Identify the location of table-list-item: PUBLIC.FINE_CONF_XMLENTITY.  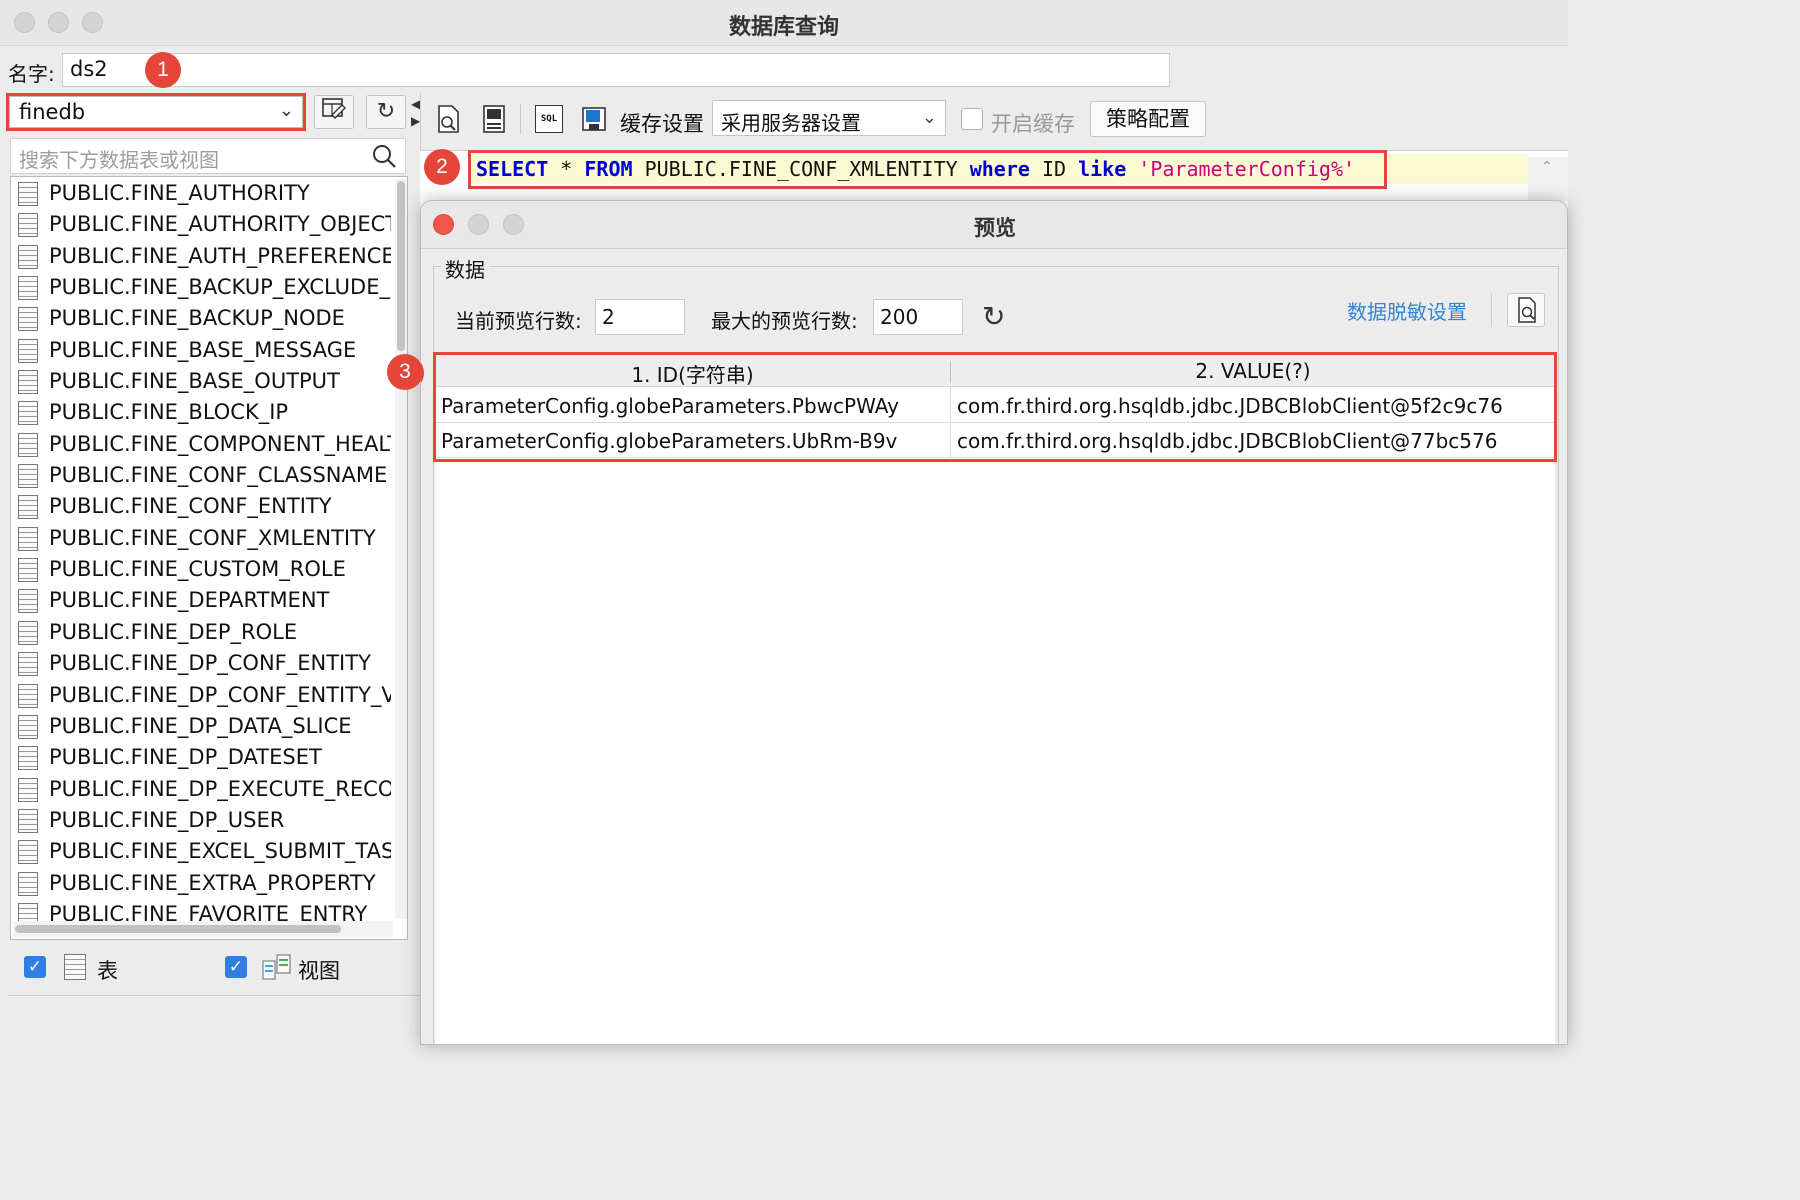
(201, 537).